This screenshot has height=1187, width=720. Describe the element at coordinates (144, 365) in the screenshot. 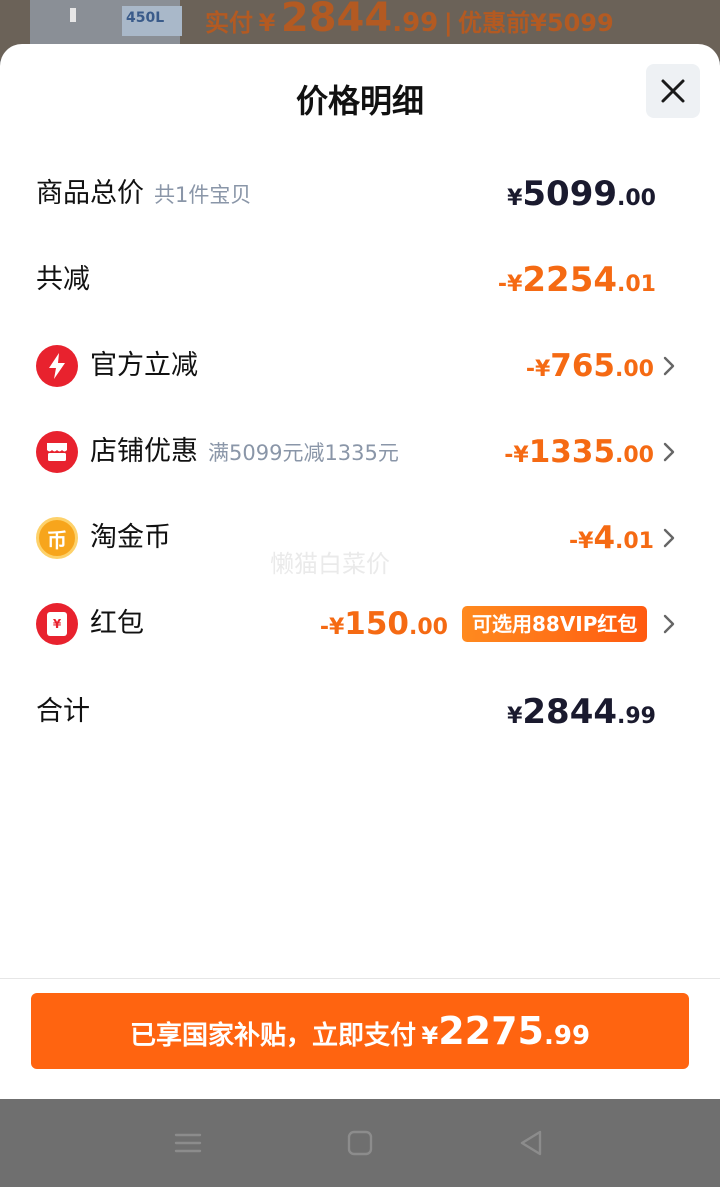

I see `official-discount-label: 官方立减` at that location.